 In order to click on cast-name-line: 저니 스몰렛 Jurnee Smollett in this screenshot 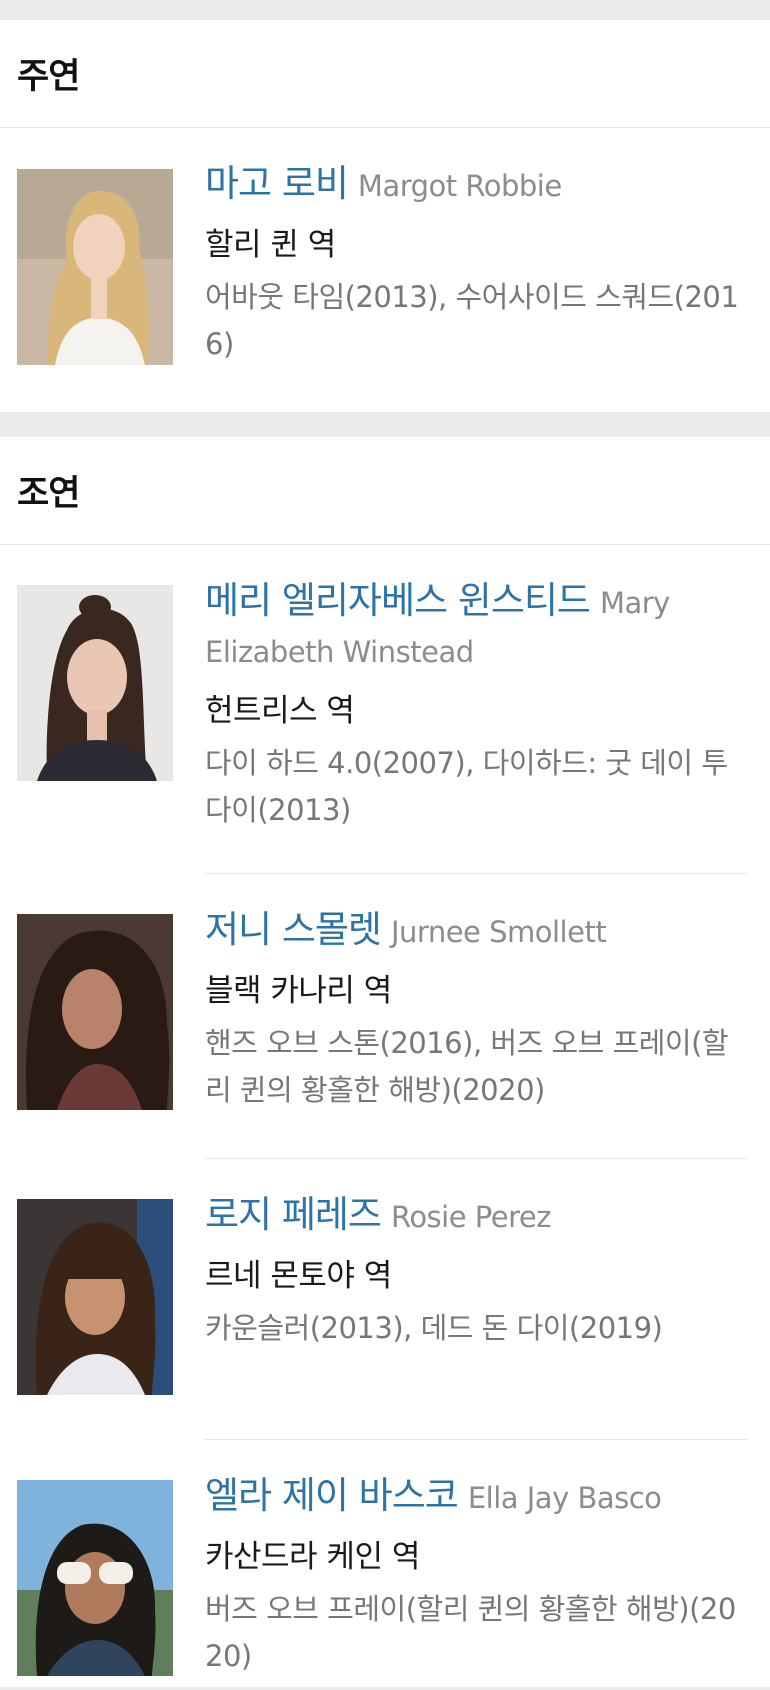, I will do `click(476, 933)`.